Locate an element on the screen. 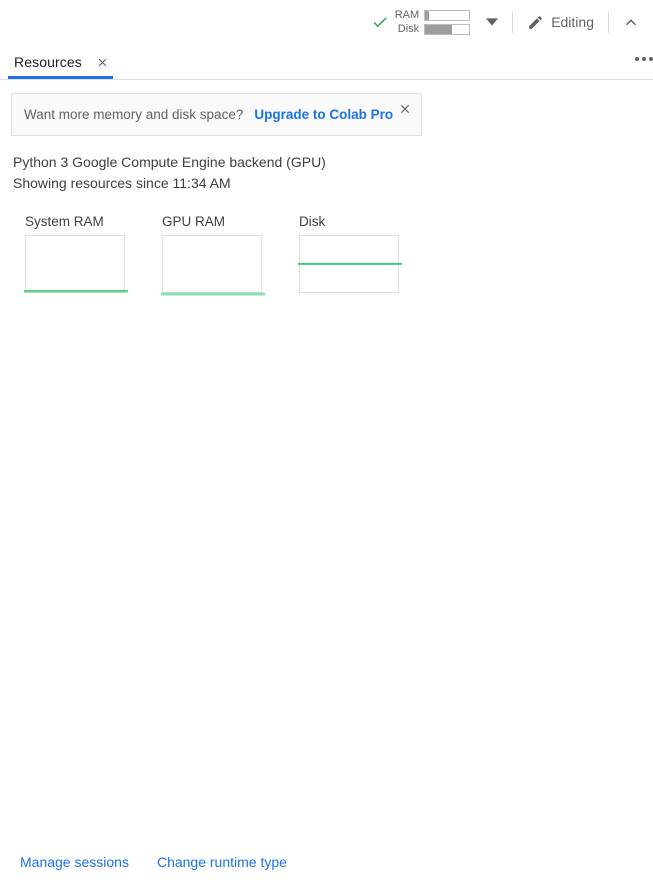 The height and width of the screenshot is (880, 653). editing-label: Editing is located at coordinates (572, 22).